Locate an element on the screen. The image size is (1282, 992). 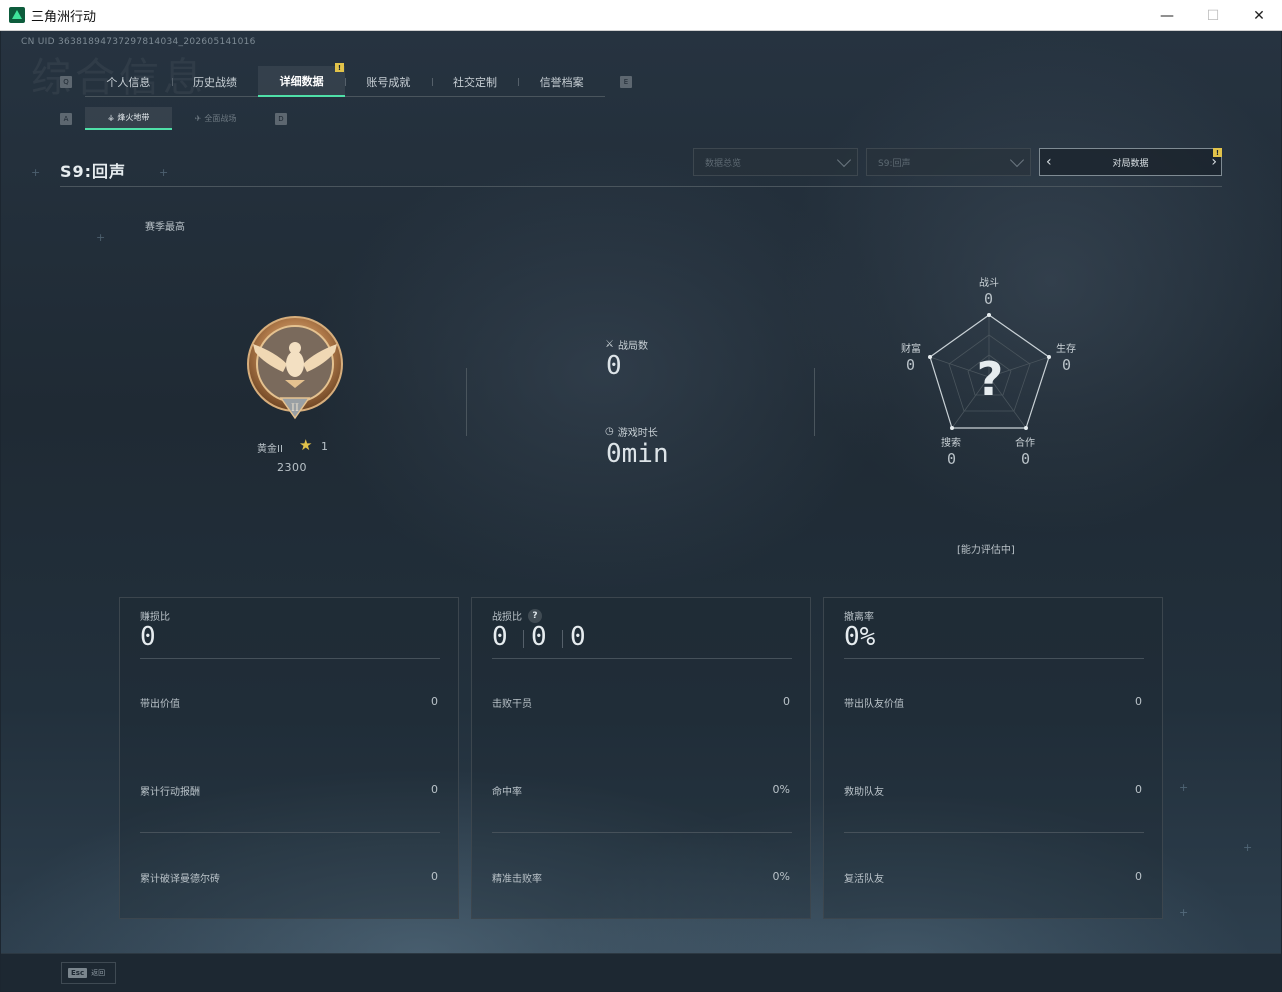
playtime-label: ◷ 游戏时长 is located at coordinates (631, 431).